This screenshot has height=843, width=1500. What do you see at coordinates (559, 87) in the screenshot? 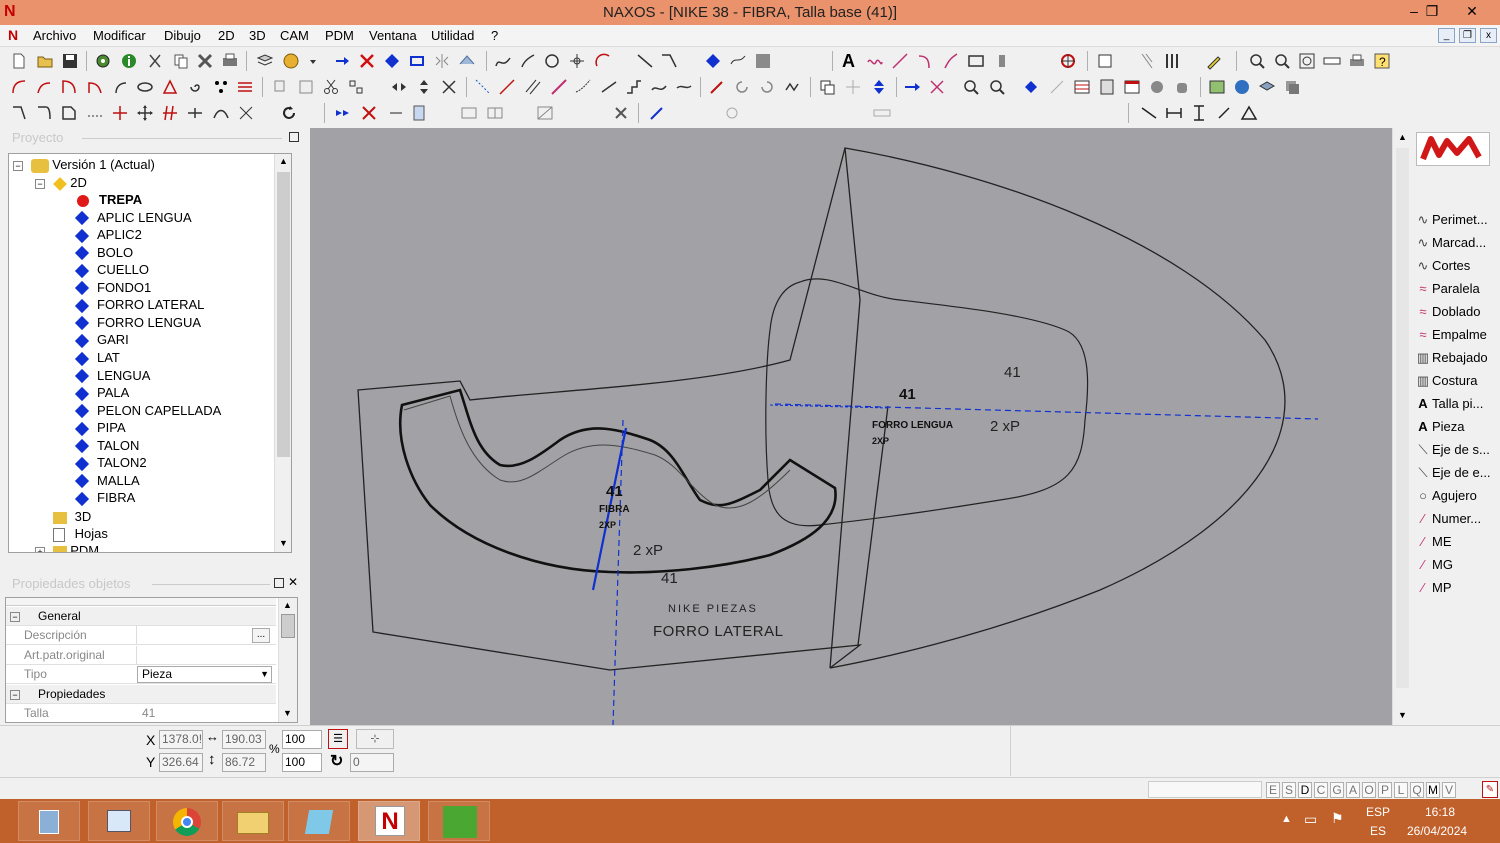
I see `cut-line-icon` at bounding box center [559, 87].